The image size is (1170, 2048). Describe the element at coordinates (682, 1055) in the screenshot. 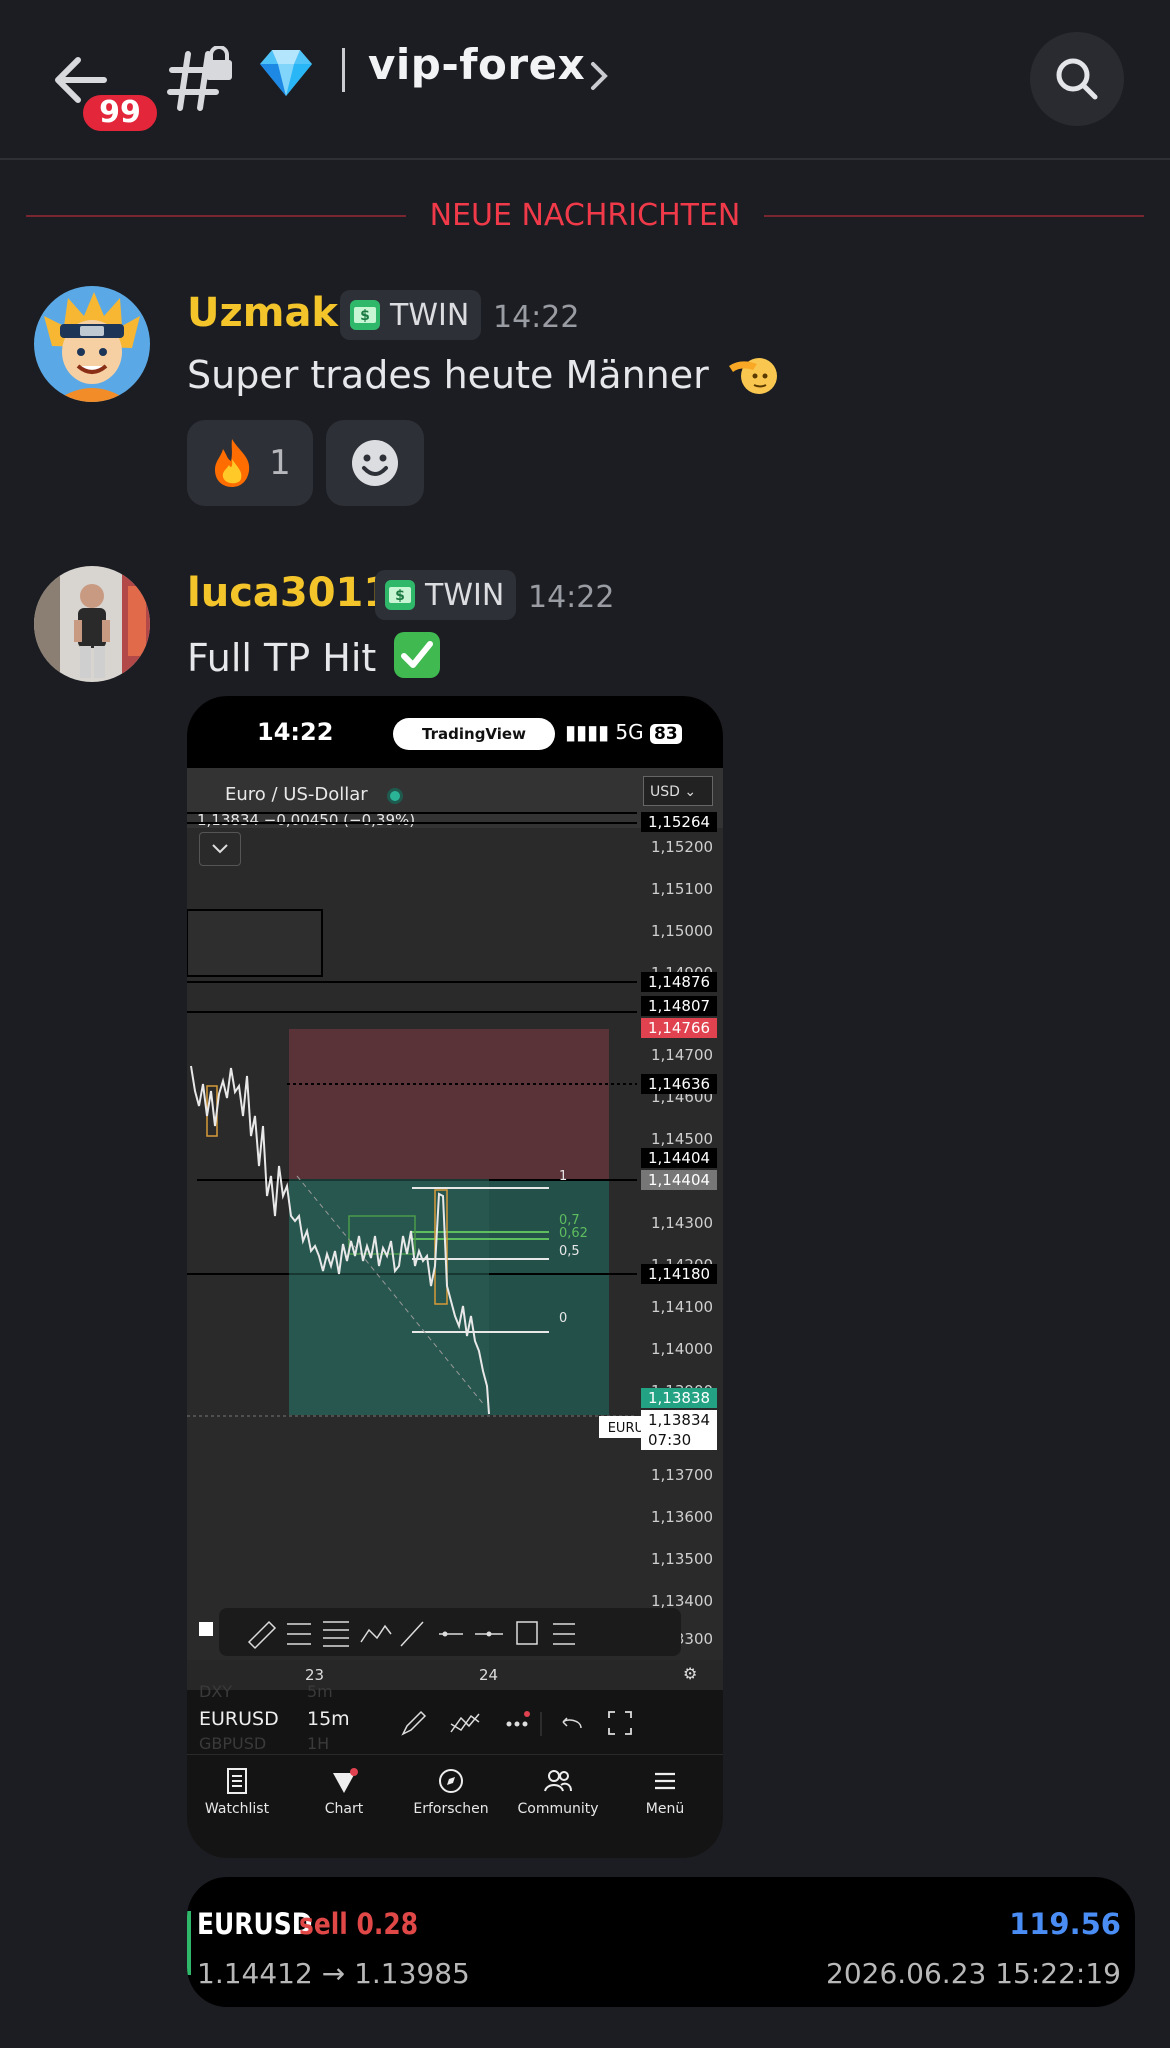

I see `axis-tick: 1,14700` at that location.